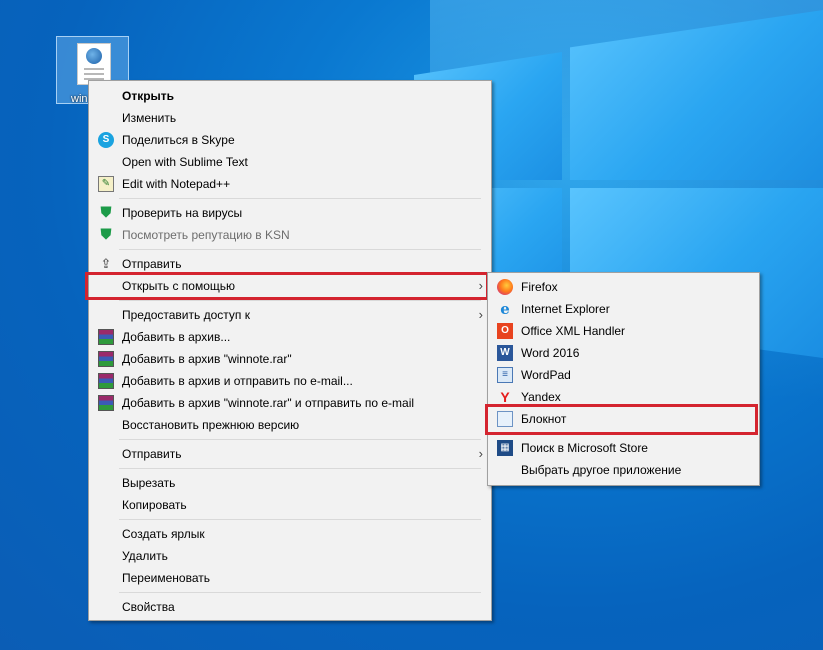 The width and height of the screenshot is (823, 650). I want to click on menu-item-send-to: Отправить ›, so click(290, 454).